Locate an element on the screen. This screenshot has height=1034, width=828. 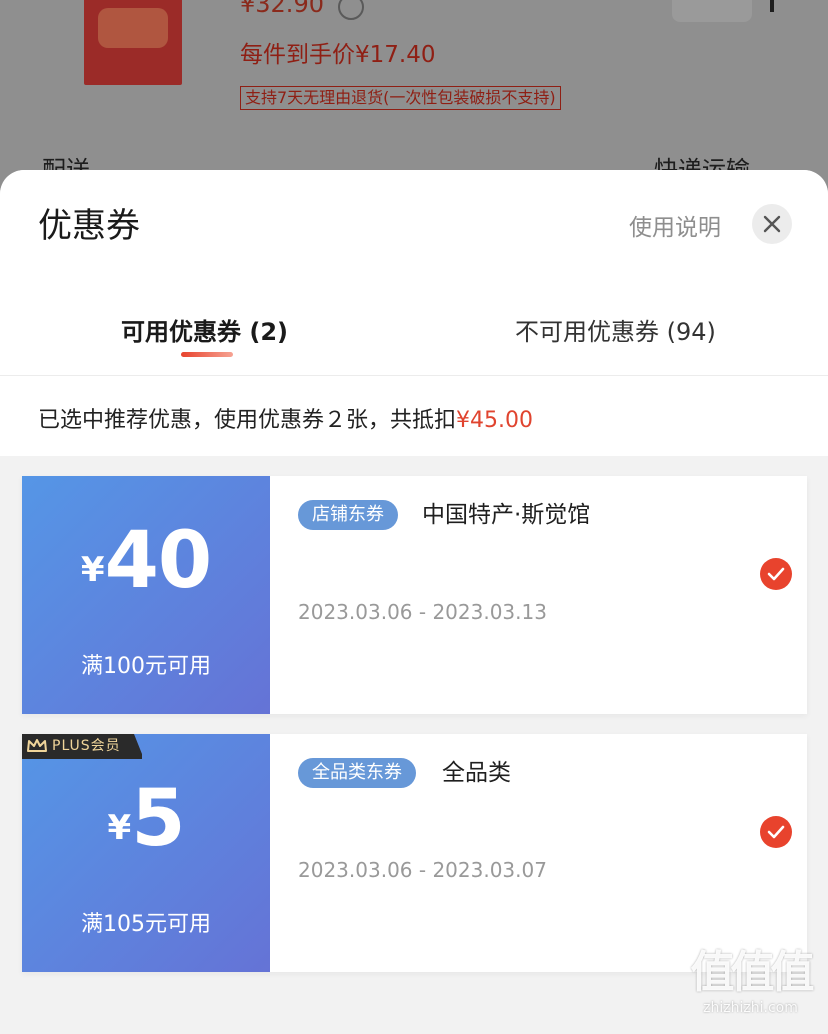
coupon-store-name: 中国特产·斯觉馆 is located at coordinates (506, 515).